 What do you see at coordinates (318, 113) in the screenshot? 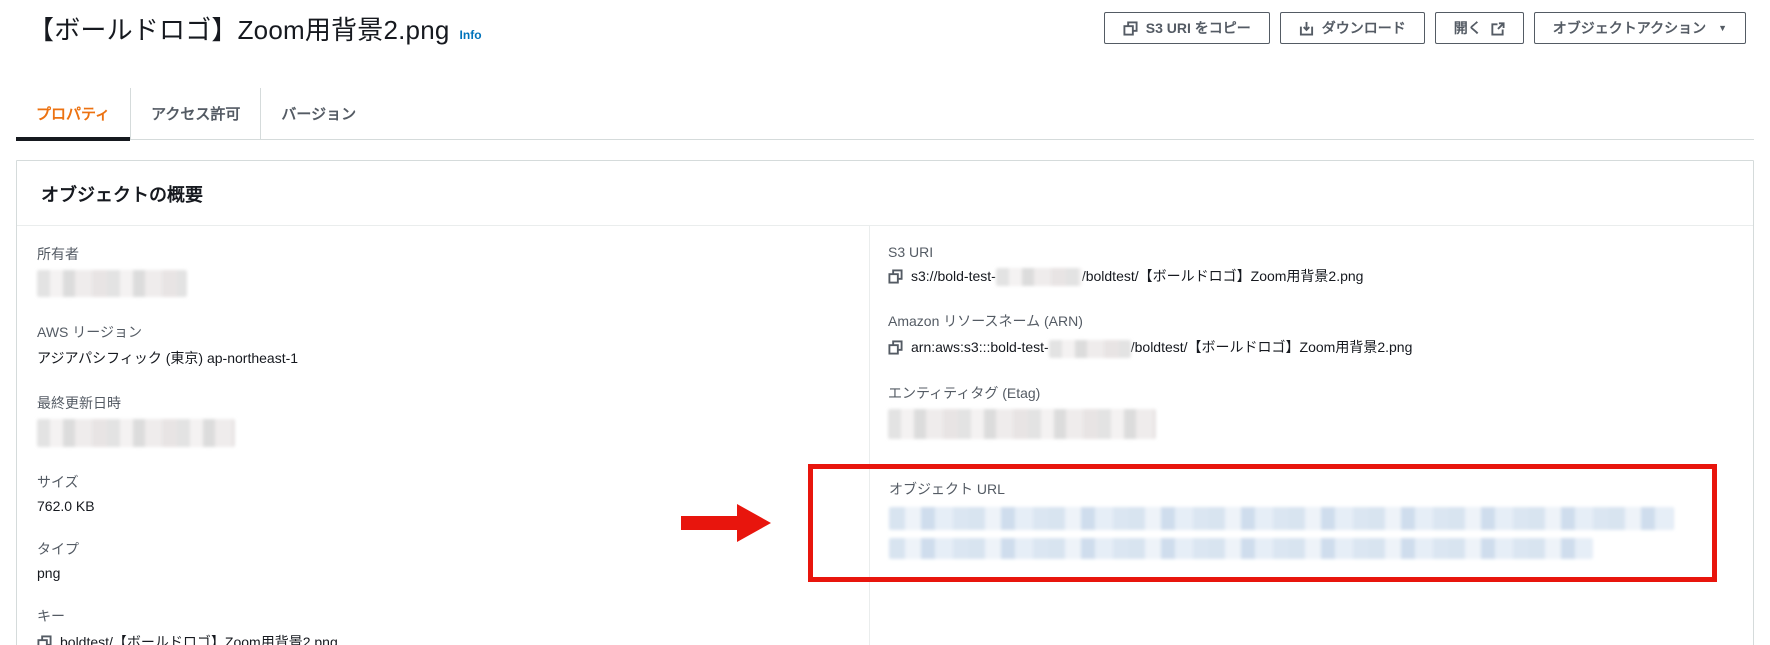
I see `tab-versions: バージョン` at bounding box center [318, 113].